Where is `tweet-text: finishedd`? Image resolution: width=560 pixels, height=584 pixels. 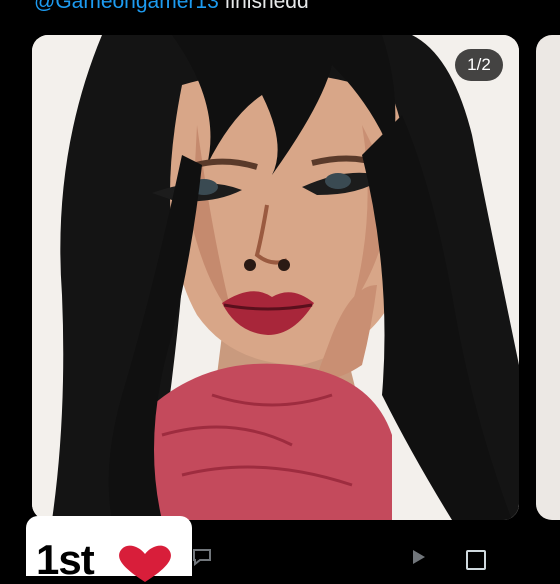 tweet-text: finishedd is located at coordinates (266, 6).